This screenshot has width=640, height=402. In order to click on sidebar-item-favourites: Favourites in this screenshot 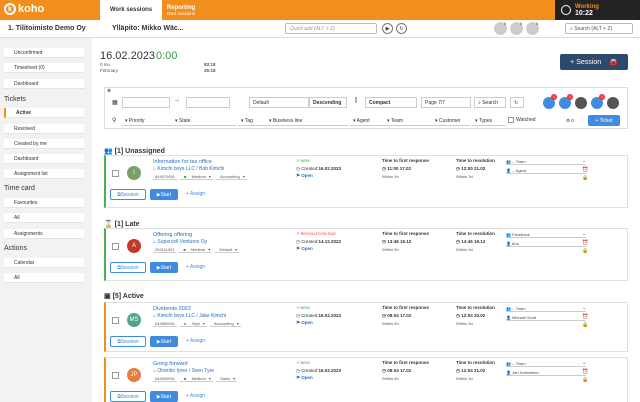, I will do `click(44, 203)`.